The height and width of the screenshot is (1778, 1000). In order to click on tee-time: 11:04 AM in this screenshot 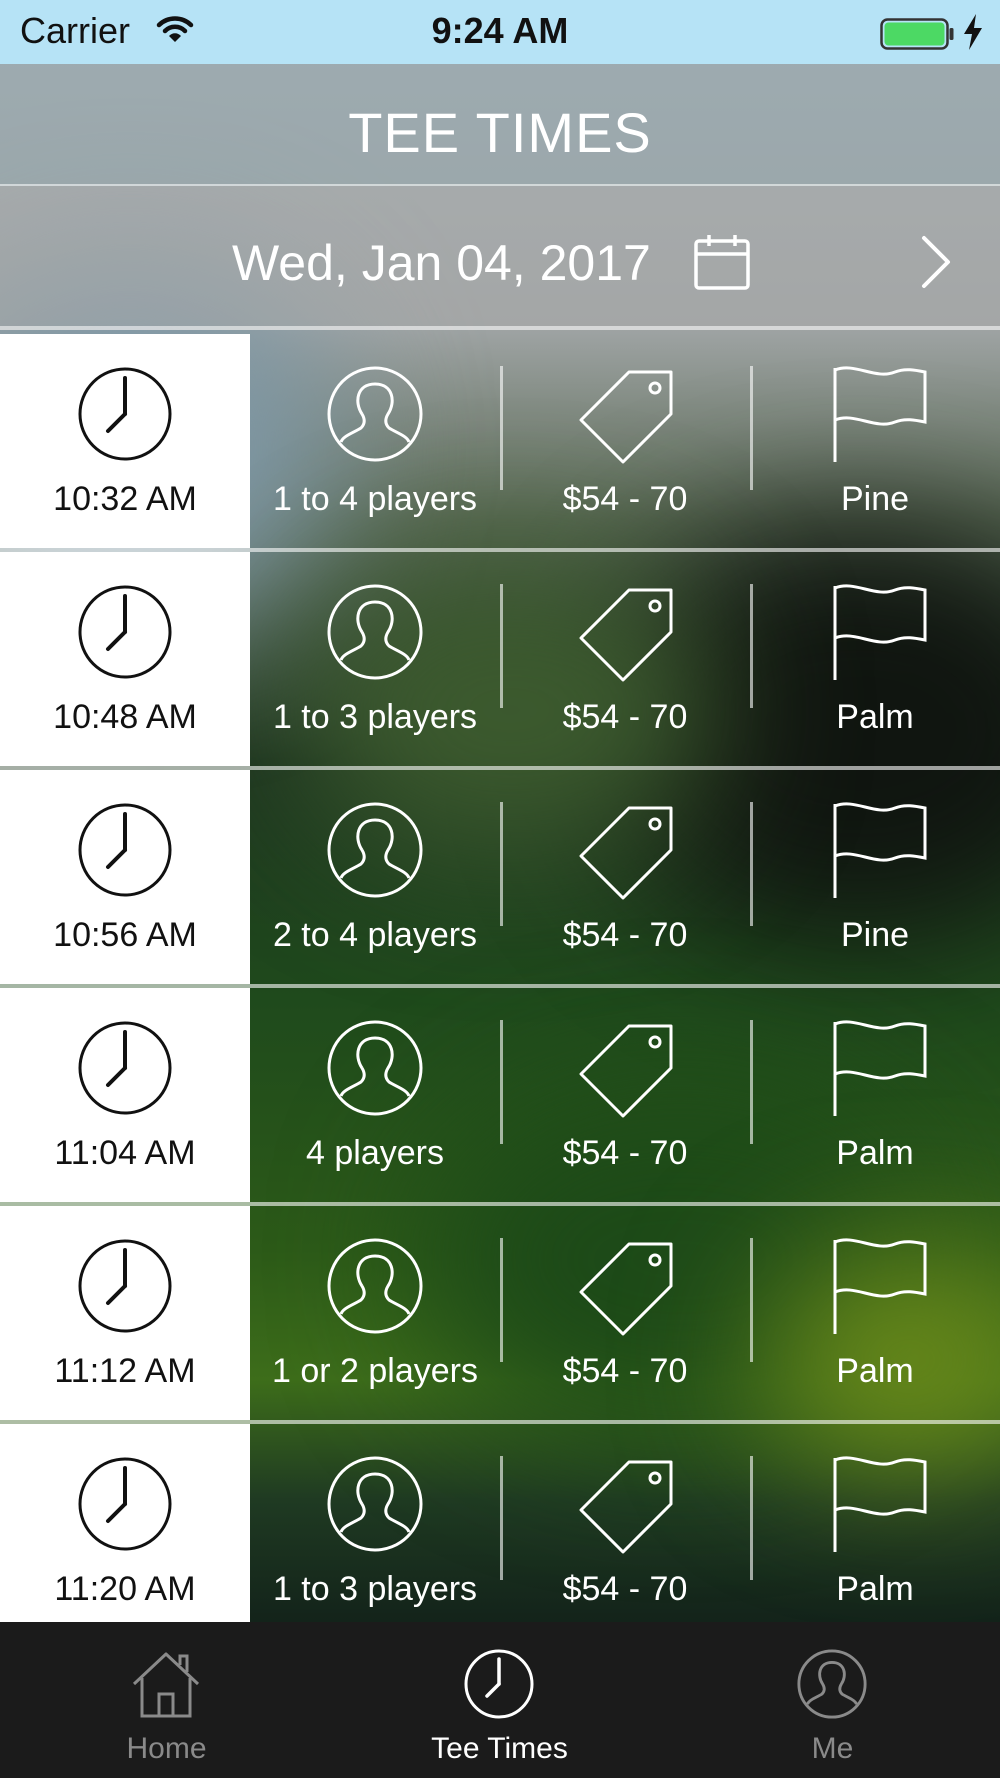, I will do `click(125, 1153)`.